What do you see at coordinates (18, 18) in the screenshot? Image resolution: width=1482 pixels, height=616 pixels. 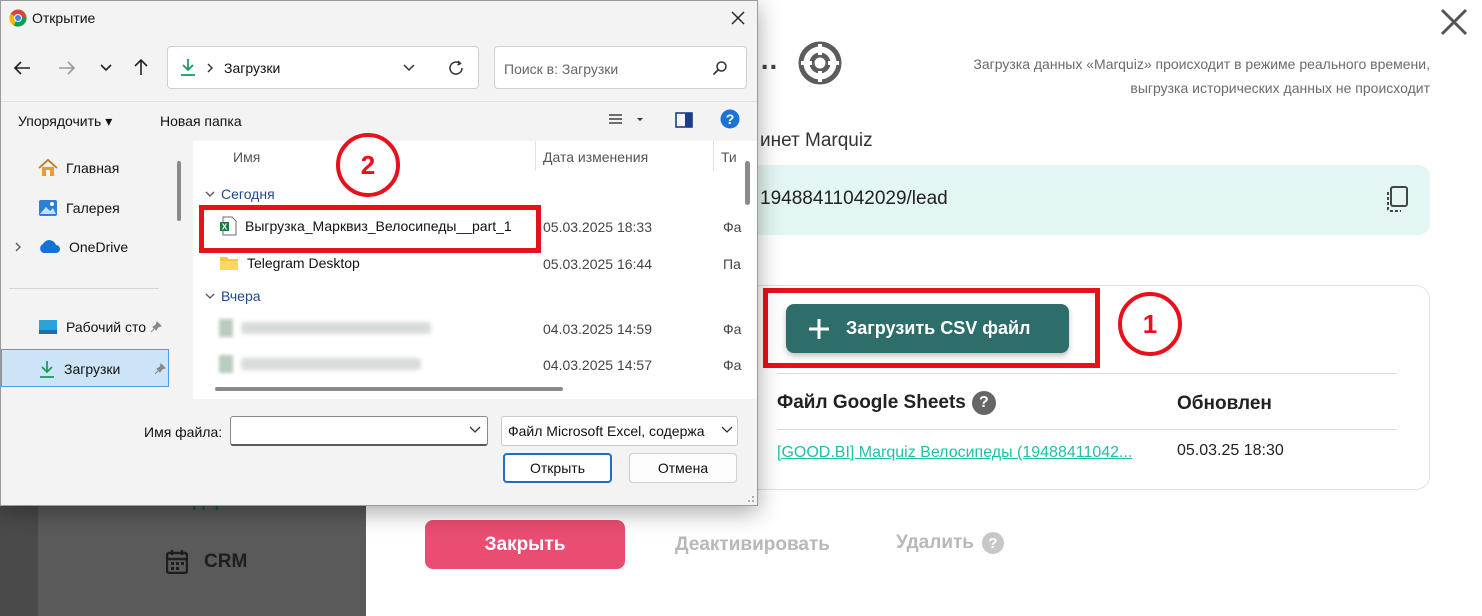 I see `chrome-icon` at bounding box center [18, 18].